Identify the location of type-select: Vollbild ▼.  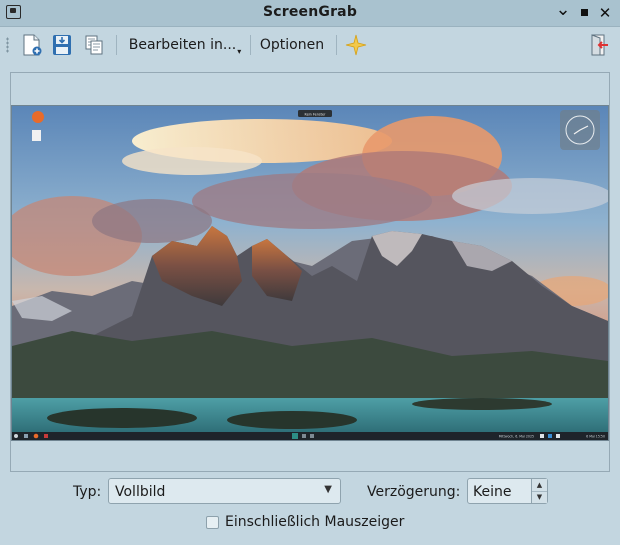
(224, 491).